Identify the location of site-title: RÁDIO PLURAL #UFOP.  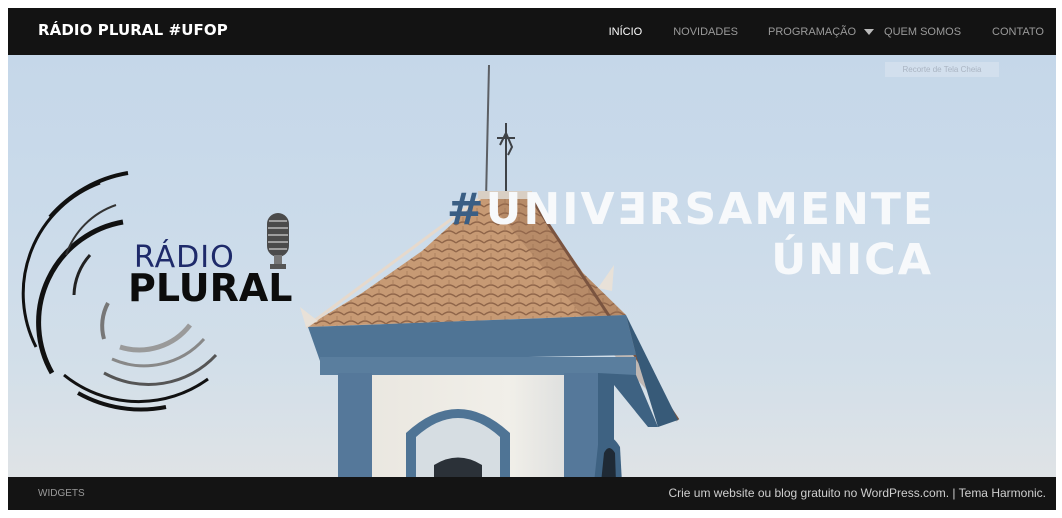
(133, 30).